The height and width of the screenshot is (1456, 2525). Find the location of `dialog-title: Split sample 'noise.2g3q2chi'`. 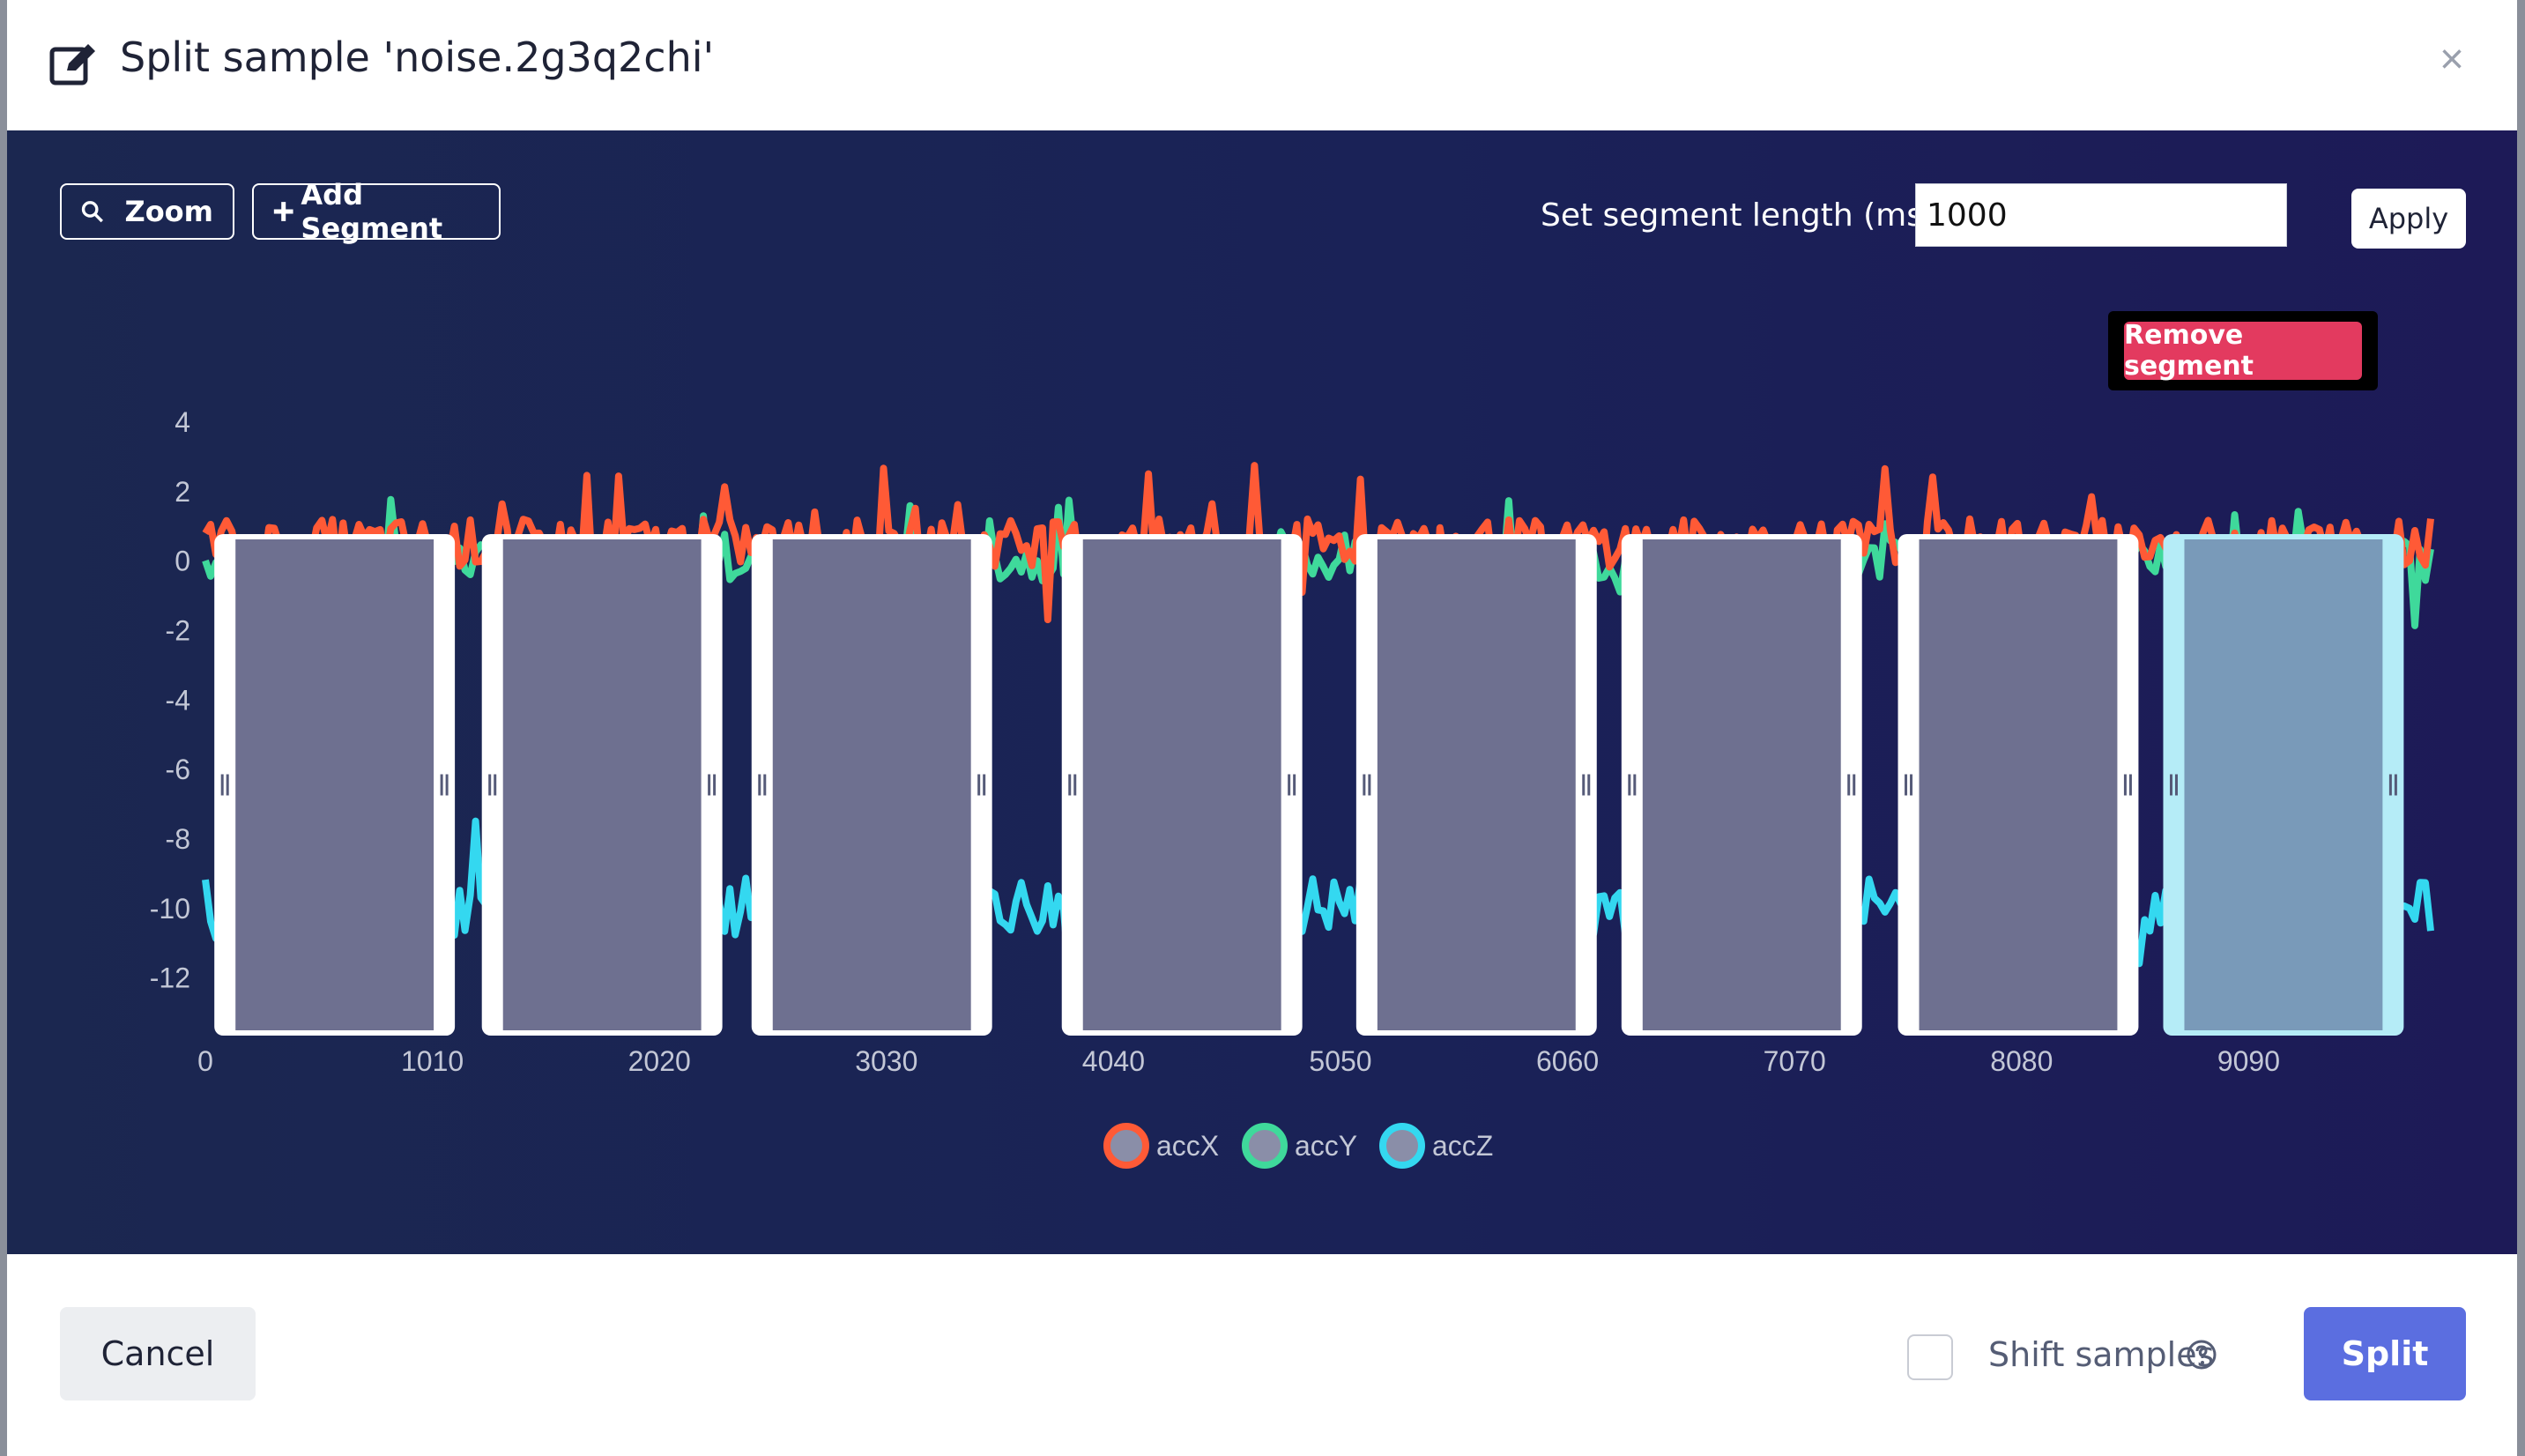

dialog-title: Split sample 'noise.2g3q2chi' is located at coordinates (417, 57).